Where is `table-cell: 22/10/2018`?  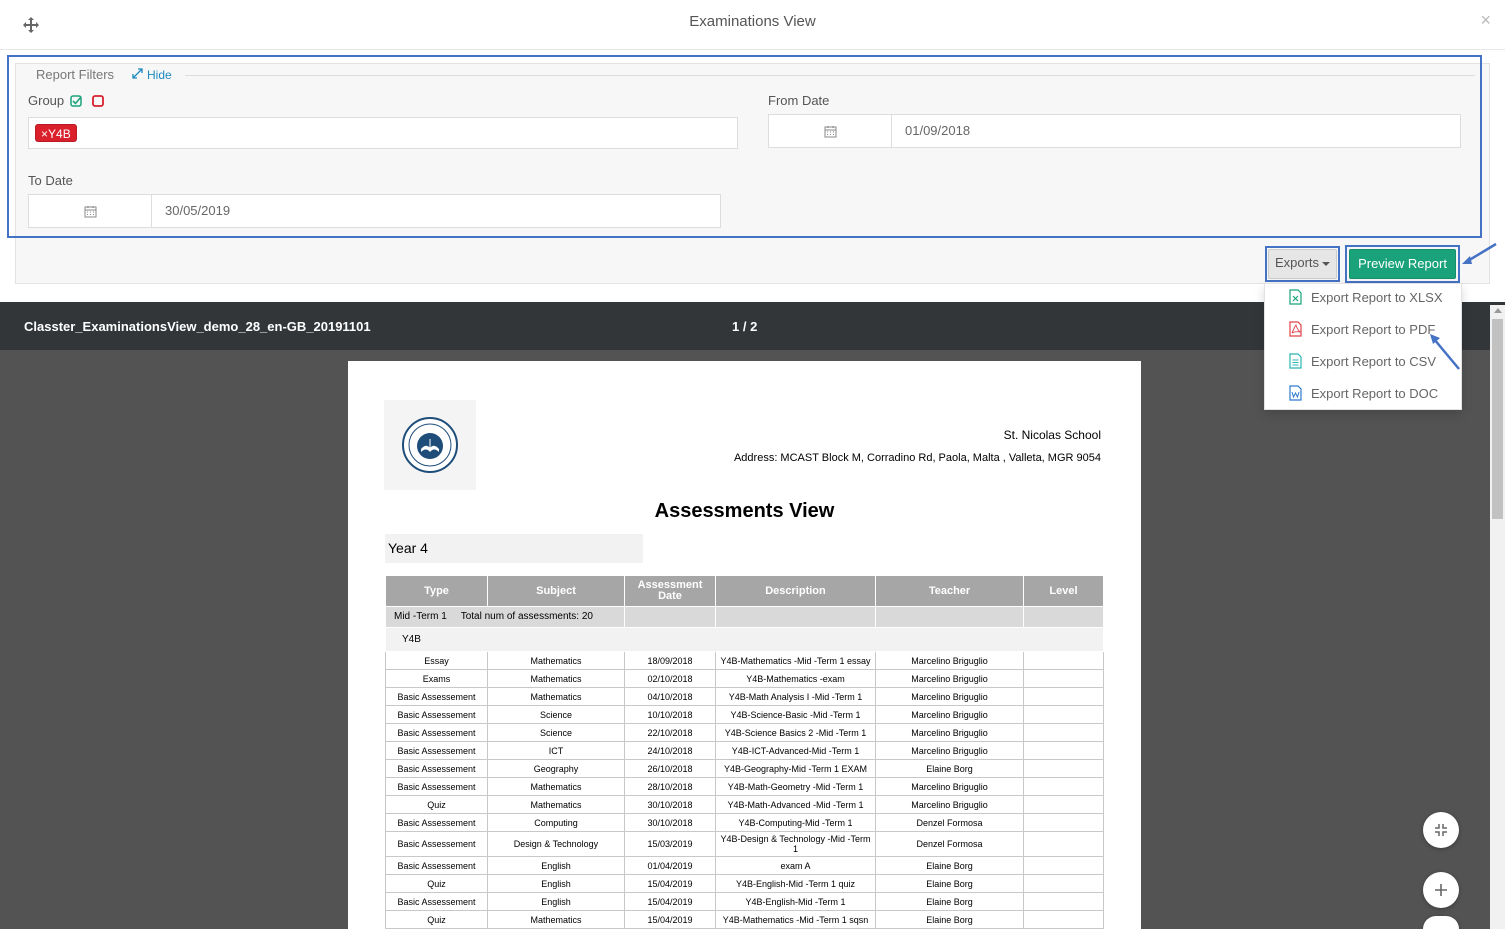
table-cell: 22/10/2018 is located at coordinates (670, 732).